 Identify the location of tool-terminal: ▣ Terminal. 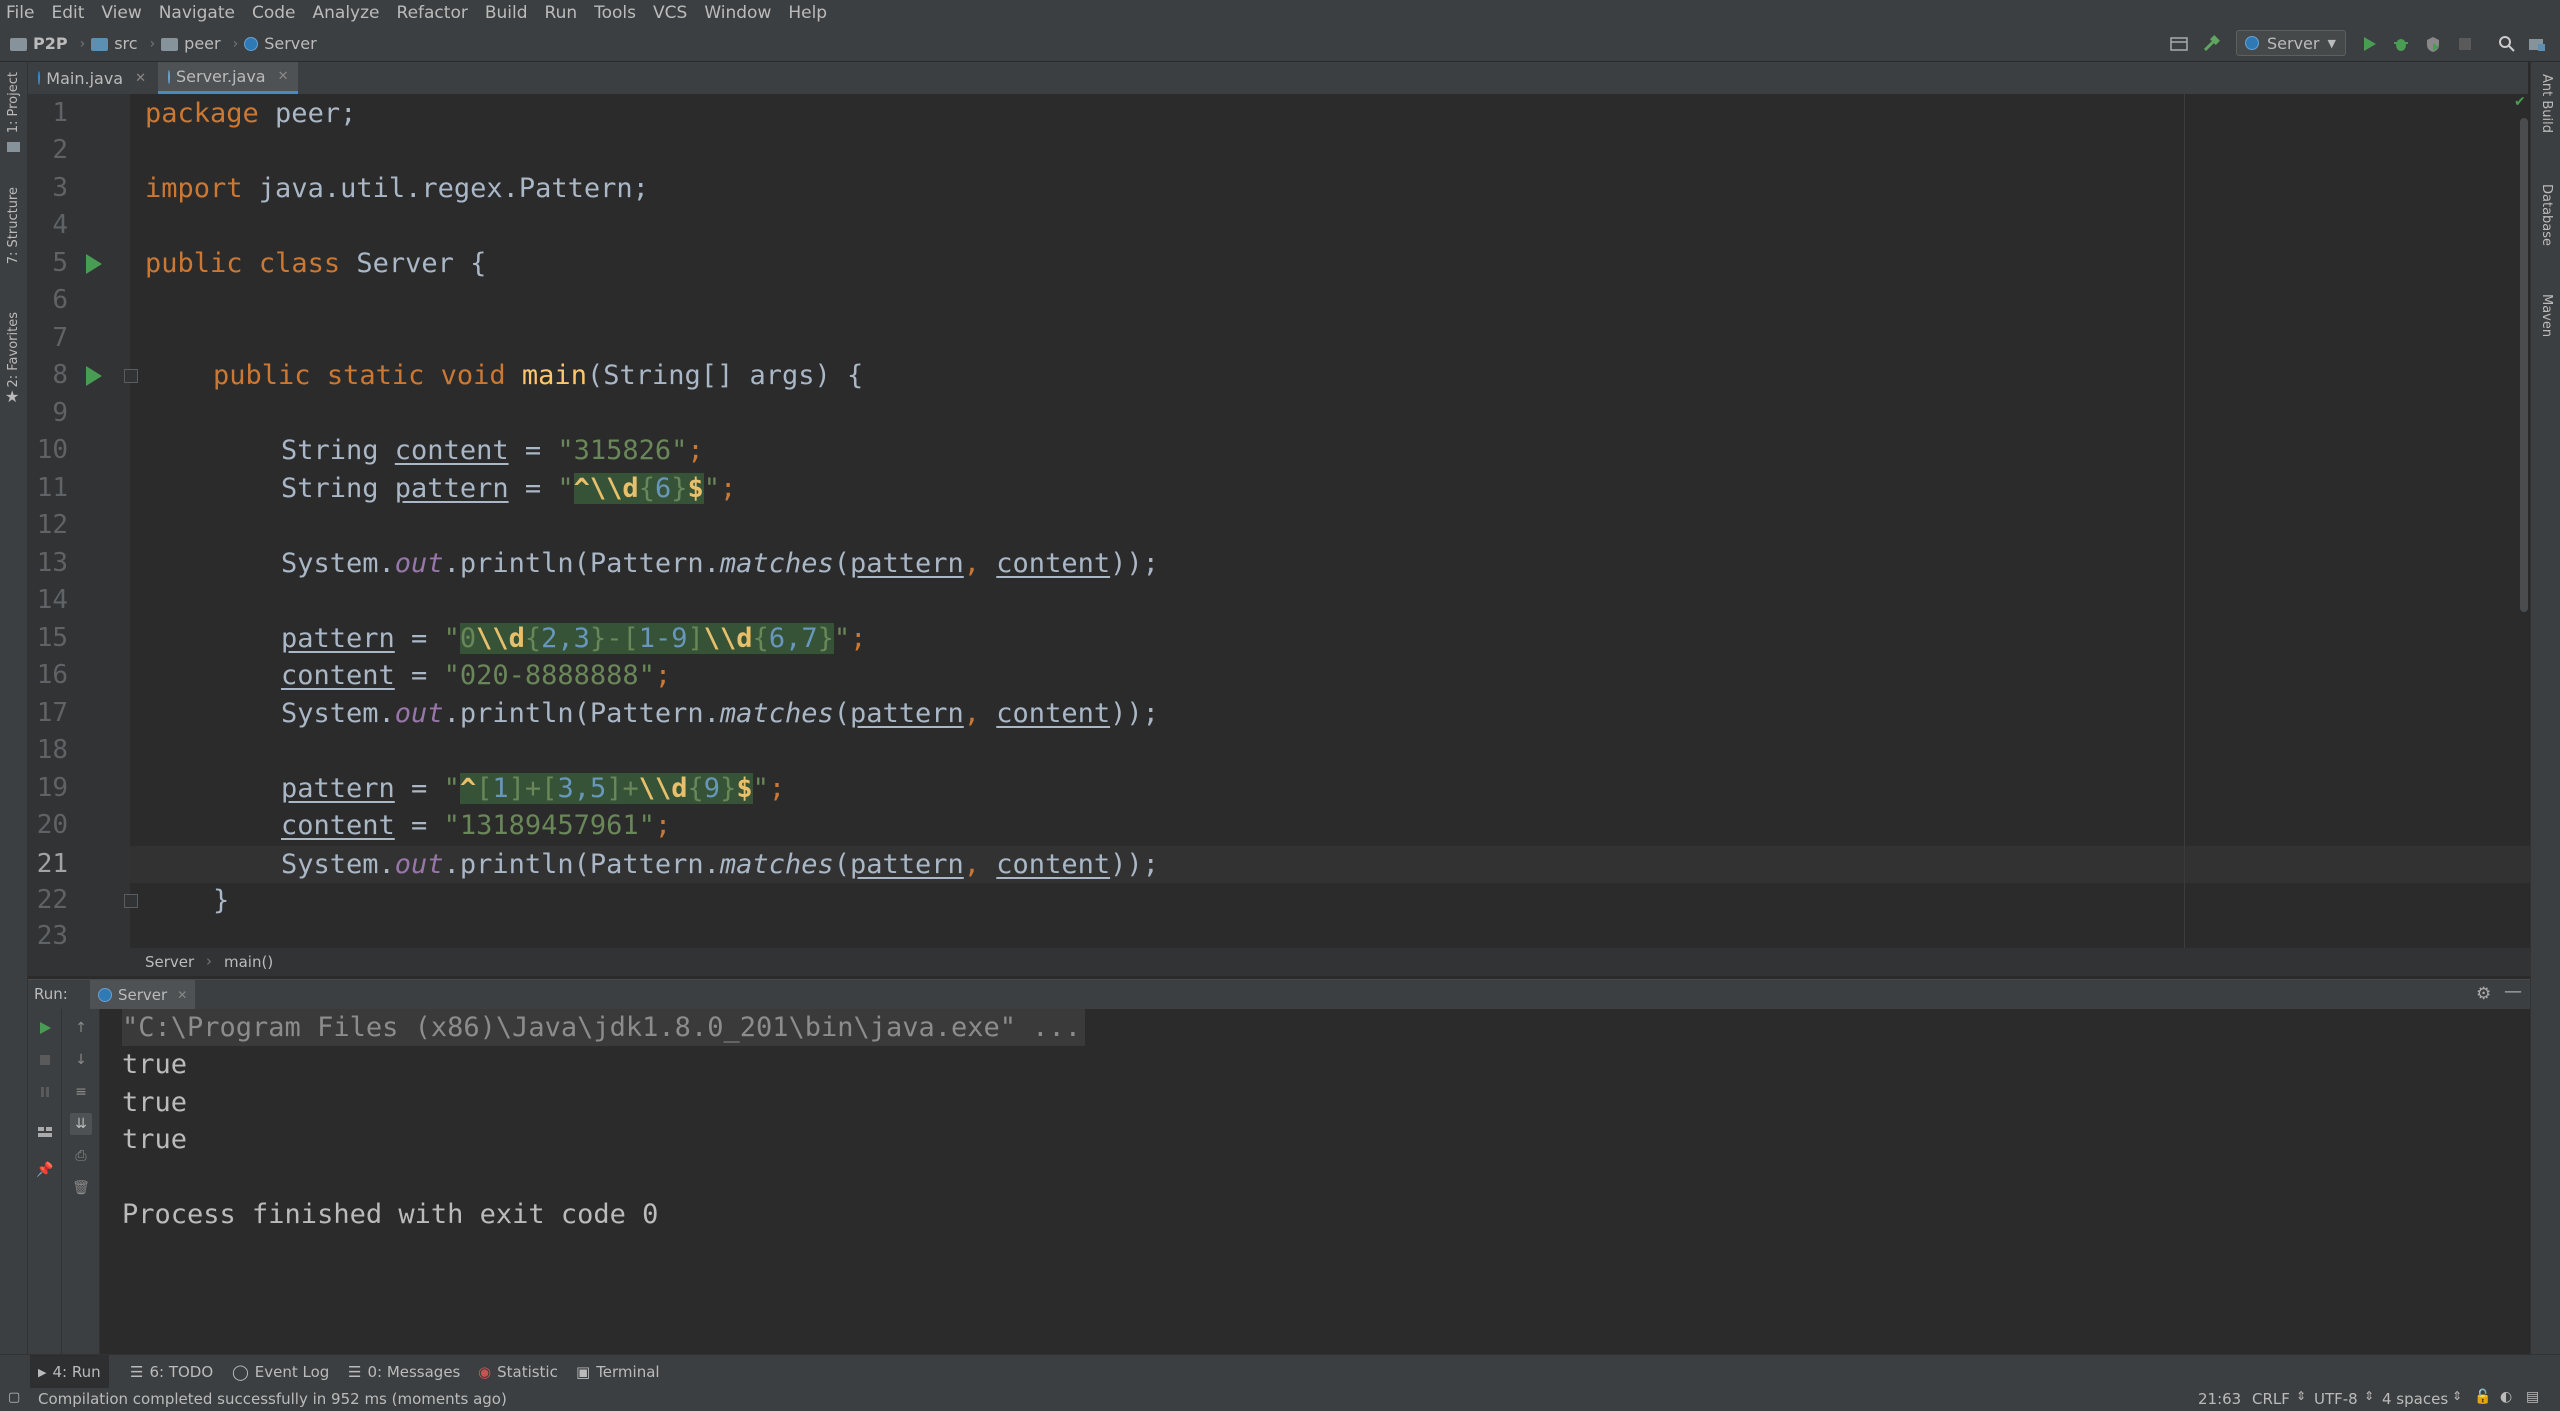
(618, 1372).